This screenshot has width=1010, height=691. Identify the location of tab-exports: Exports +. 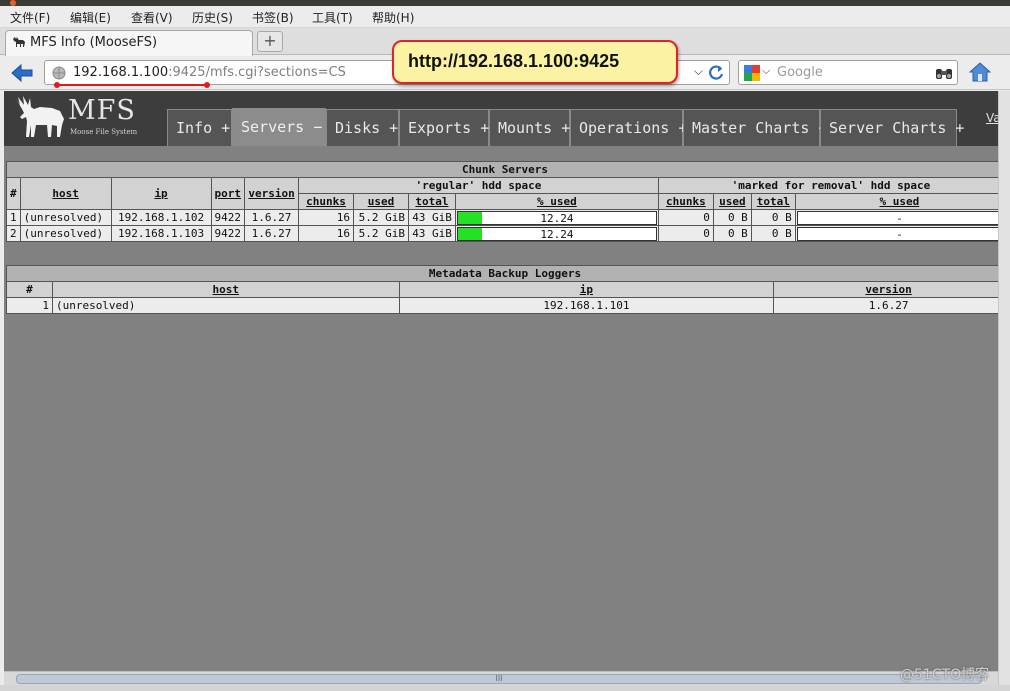
(444, 127).